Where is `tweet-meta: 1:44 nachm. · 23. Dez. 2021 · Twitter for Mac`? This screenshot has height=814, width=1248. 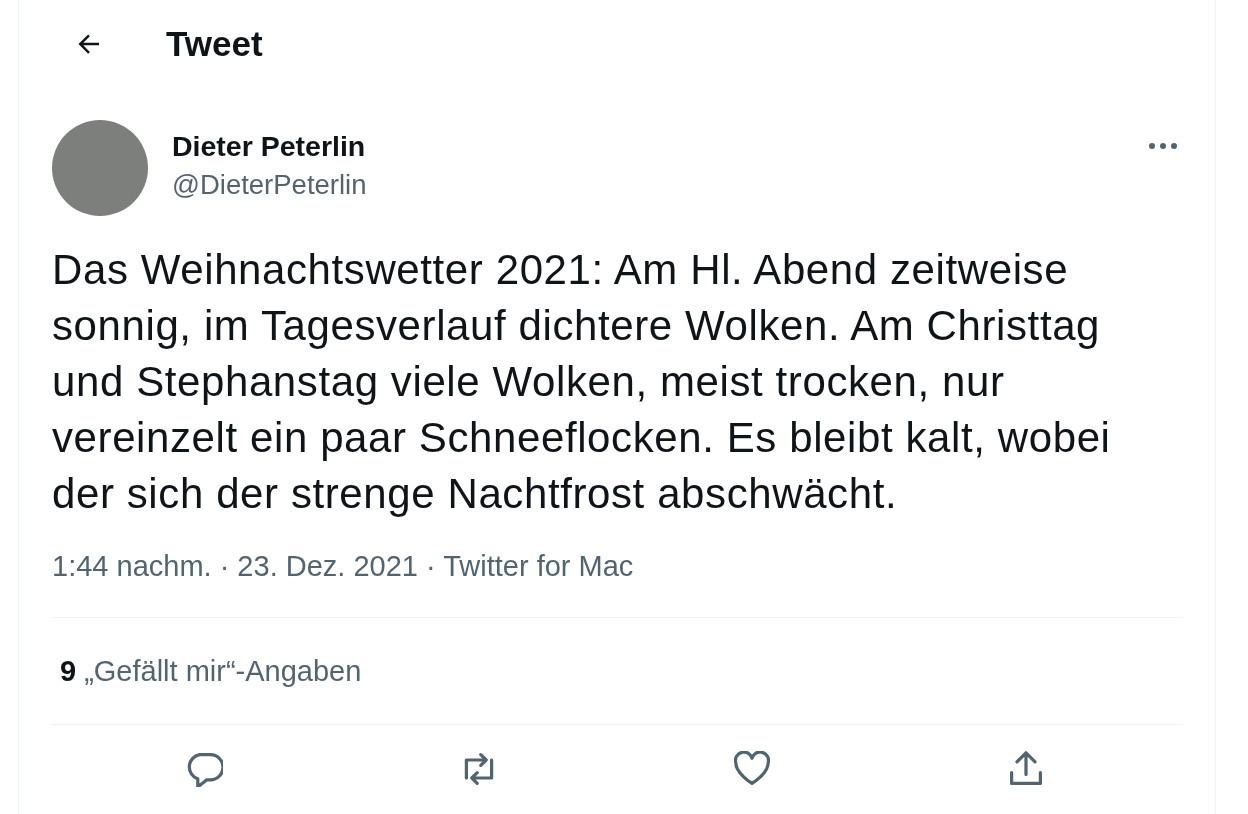 tweet-meta: 1:44 nachm. · 23. Dez. 2021 · Twitter for Mac is located at coordinates (343, 566).